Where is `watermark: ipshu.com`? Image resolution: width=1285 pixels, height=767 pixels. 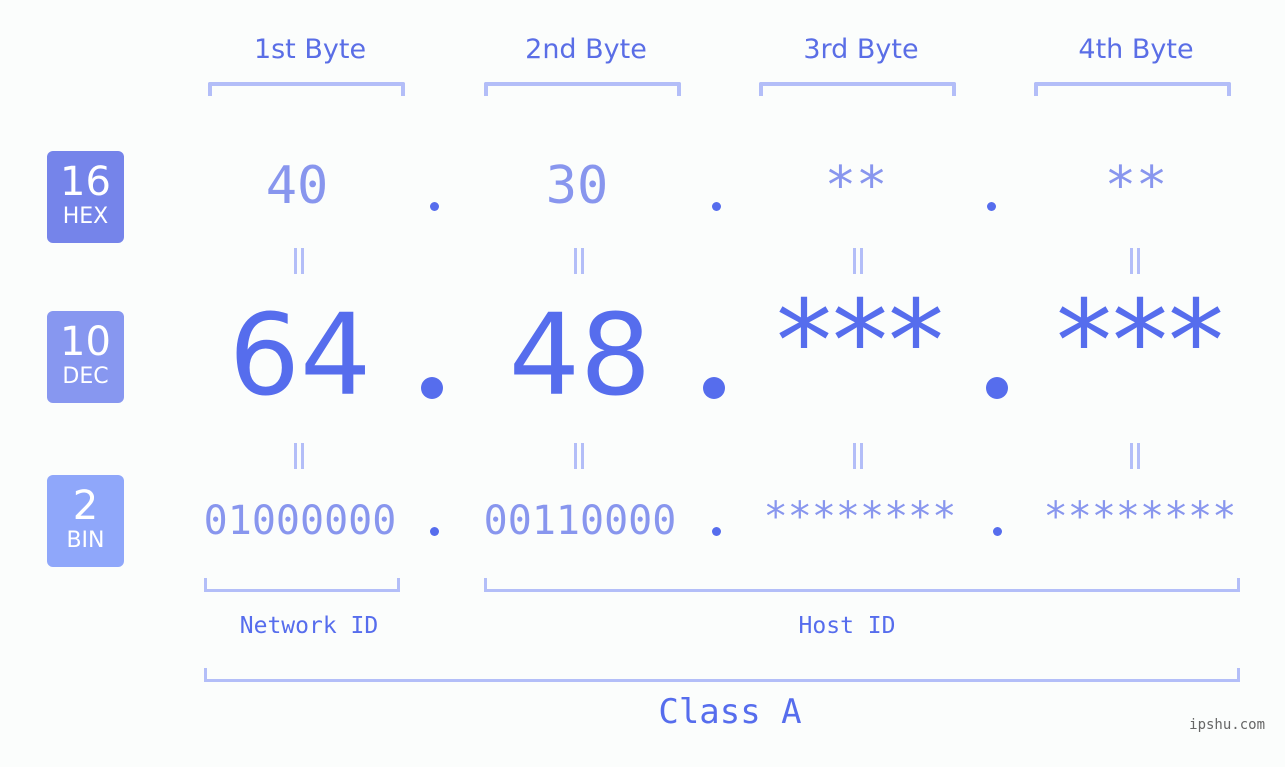 watermark: ipshu.com is located at coordinates (1227, 725).